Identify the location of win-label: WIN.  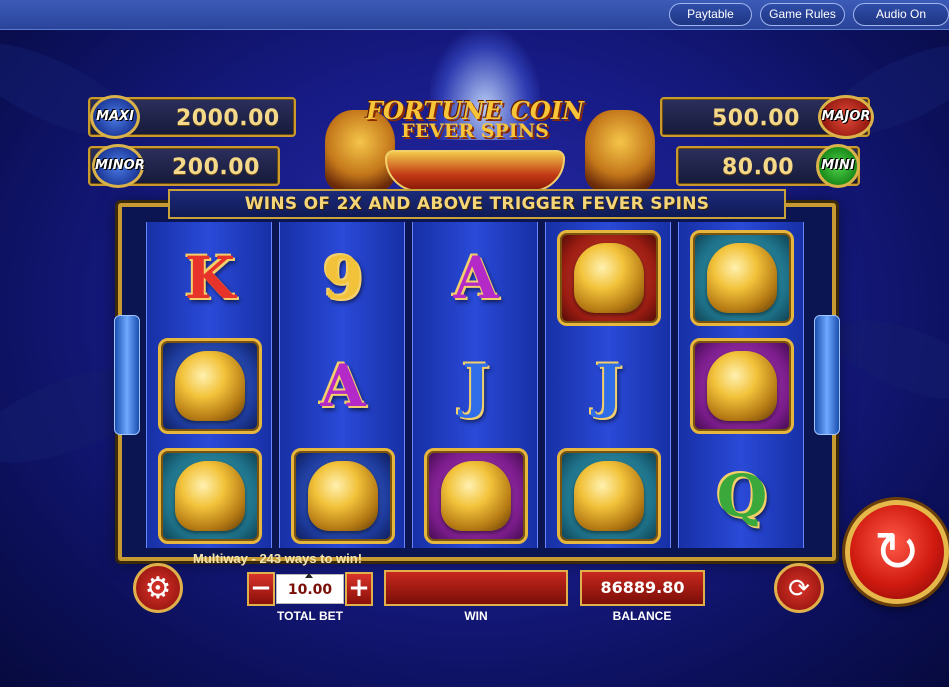
(476, 616).